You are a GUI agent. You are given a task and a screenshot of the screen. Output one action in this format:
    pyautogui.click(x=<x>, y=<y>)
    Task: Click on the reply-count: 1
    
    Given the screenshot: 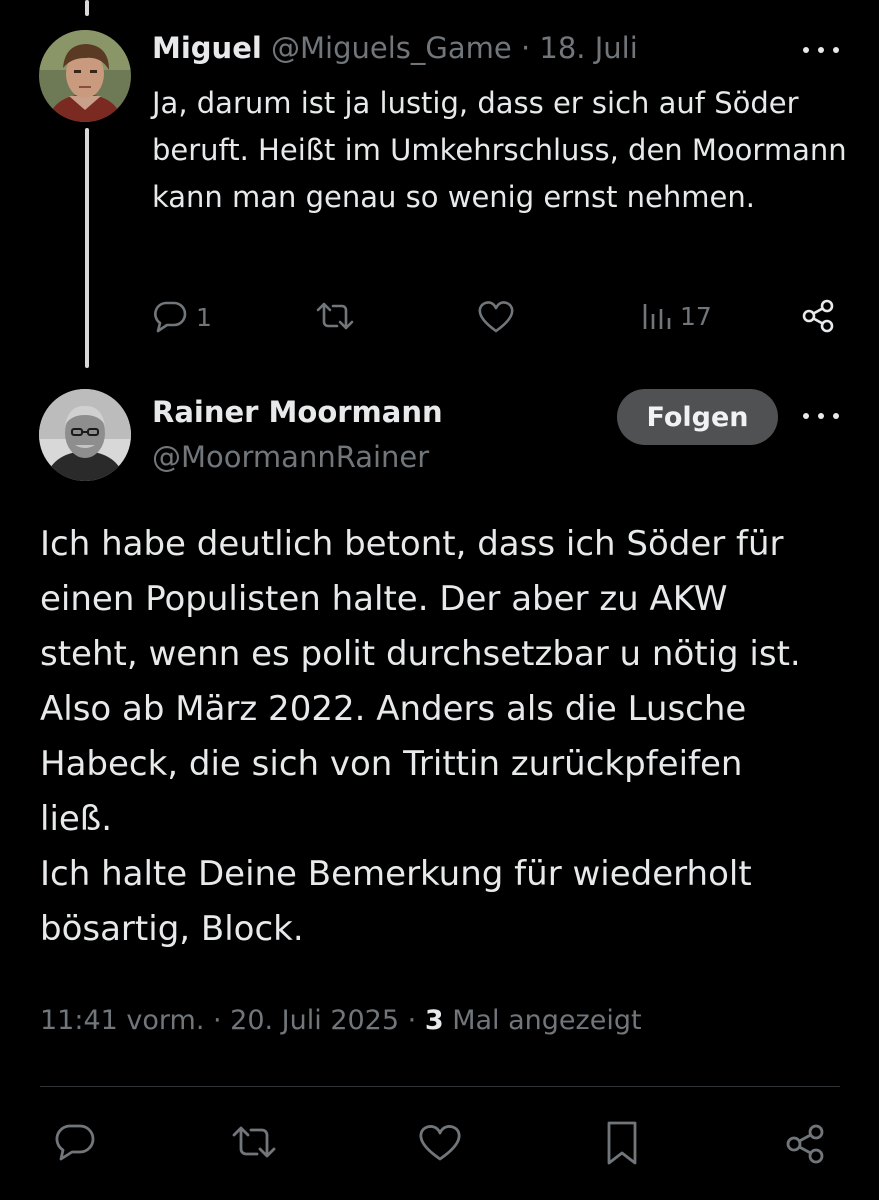 What is the action you would take?
    pyautogui.click(x=204, y=317)
    